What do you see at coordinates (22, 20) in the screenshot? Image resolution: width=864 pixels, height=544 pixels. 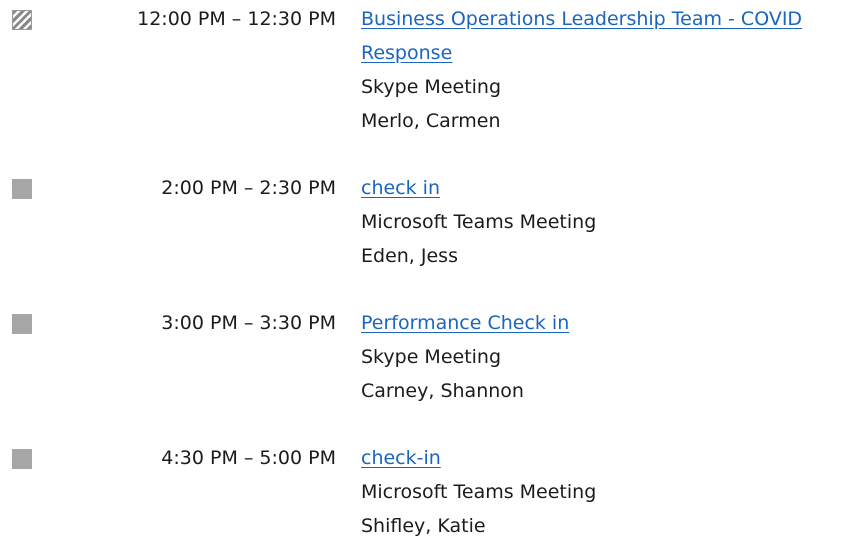 I see `tentative-status-icon` at bounding box center [22, 20].